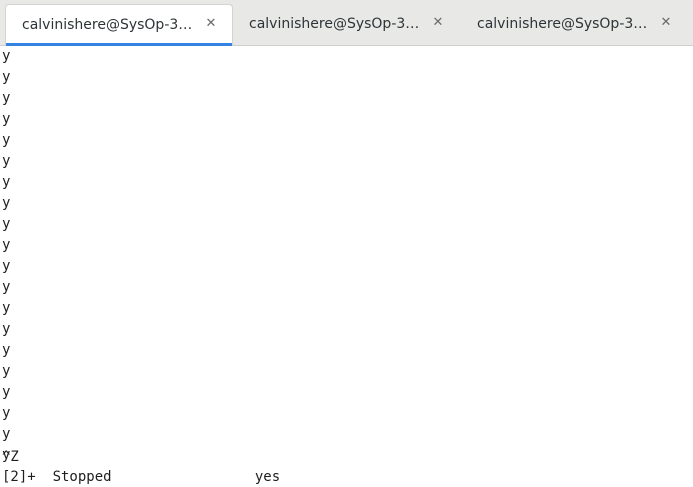 The image size is (693, 487). Describe the element at coordinates (10, 457) in the screenshot. I see `terminal-line-ctrl-z: ^Z` at that location.